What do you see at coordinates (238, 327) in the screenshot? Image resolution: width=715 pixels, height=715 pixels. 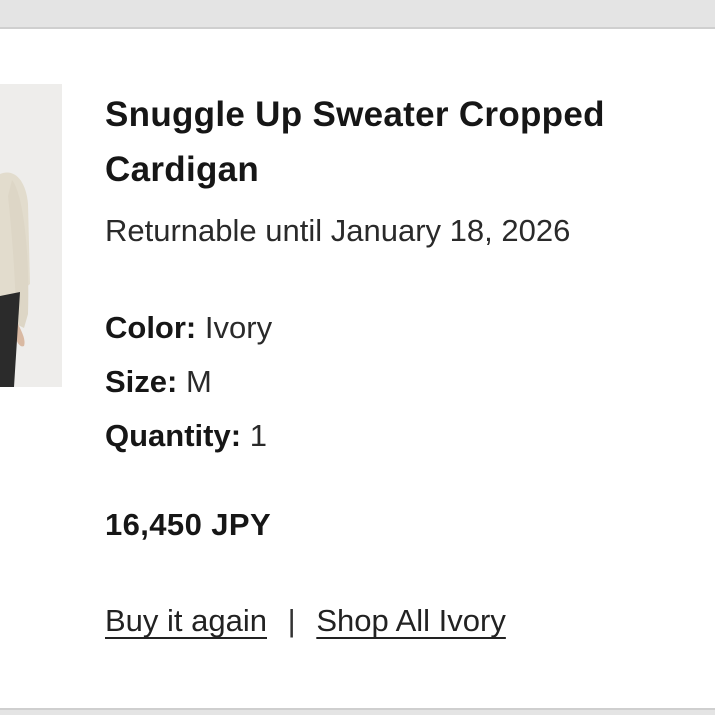 I see `attribute-value: Ivory` at bounding box center [238, 327].